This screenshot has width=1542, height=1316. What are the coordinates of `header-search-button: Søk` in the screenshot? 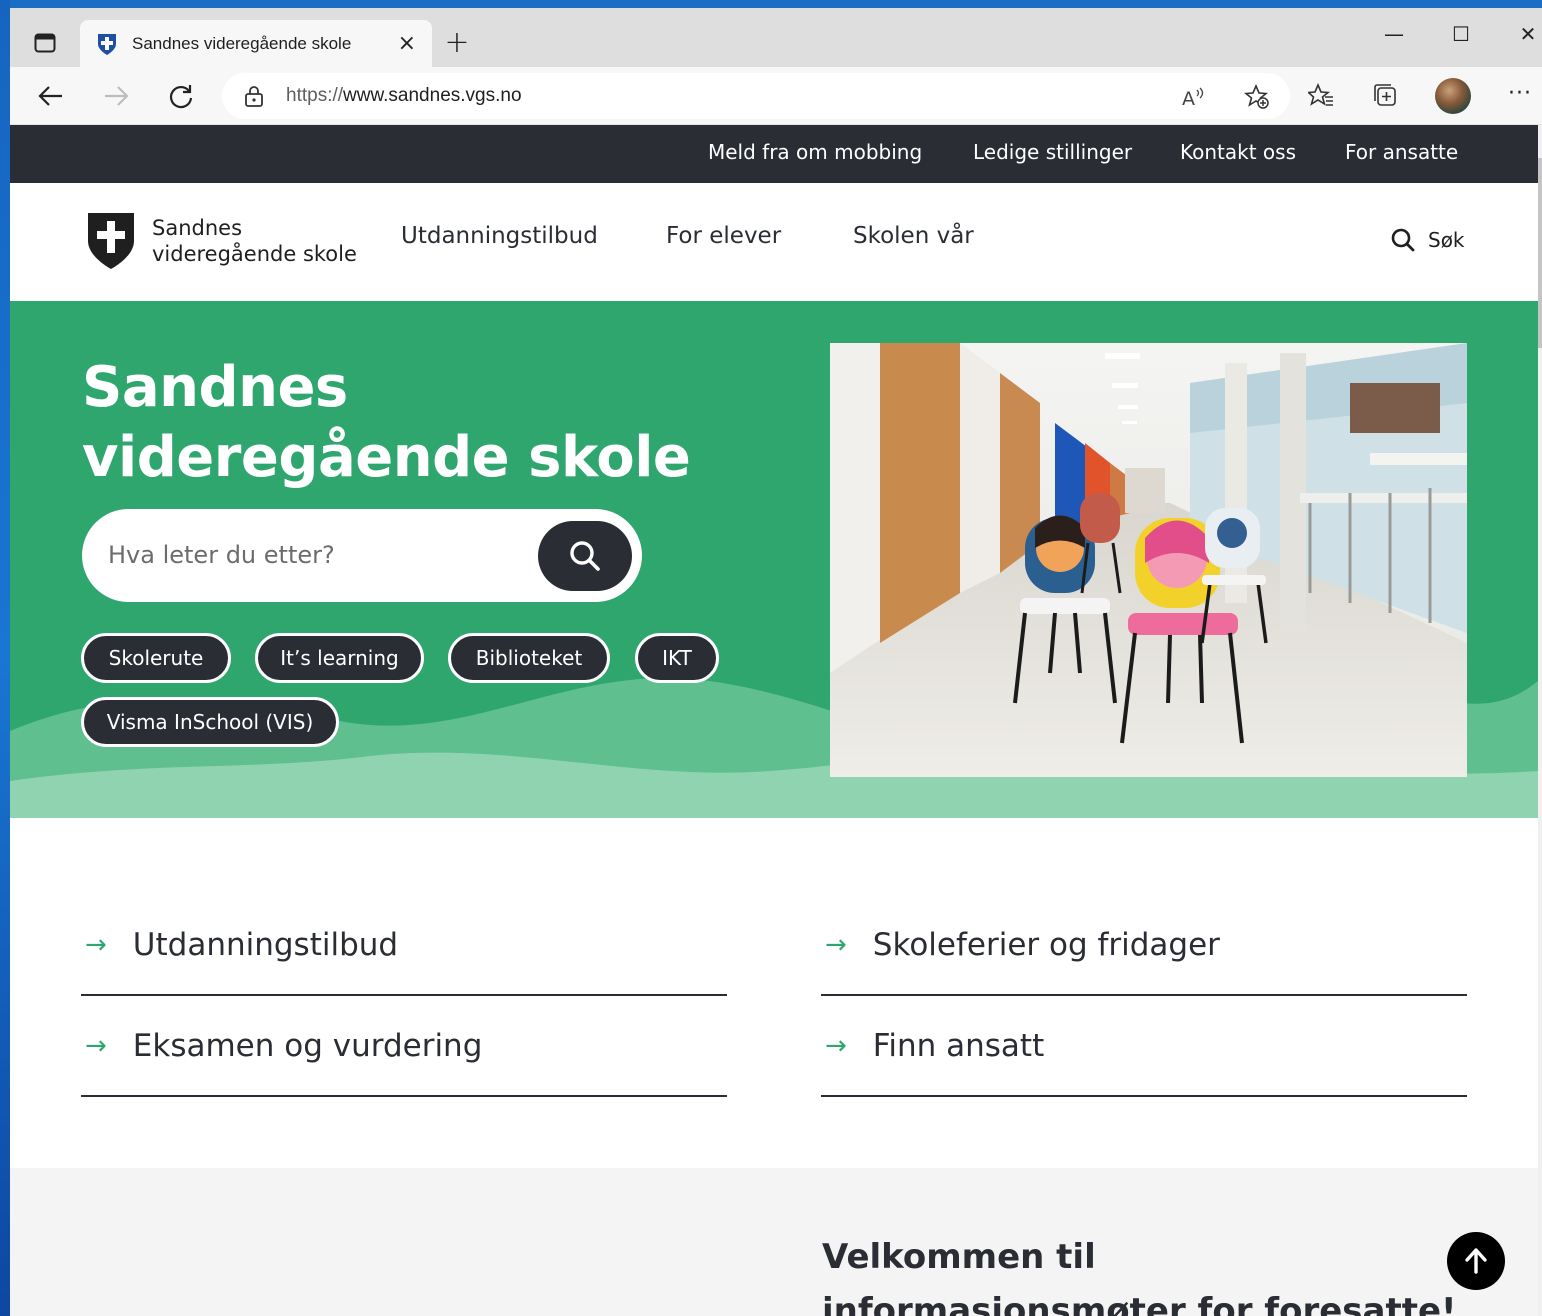 It's located at (1427, 240).